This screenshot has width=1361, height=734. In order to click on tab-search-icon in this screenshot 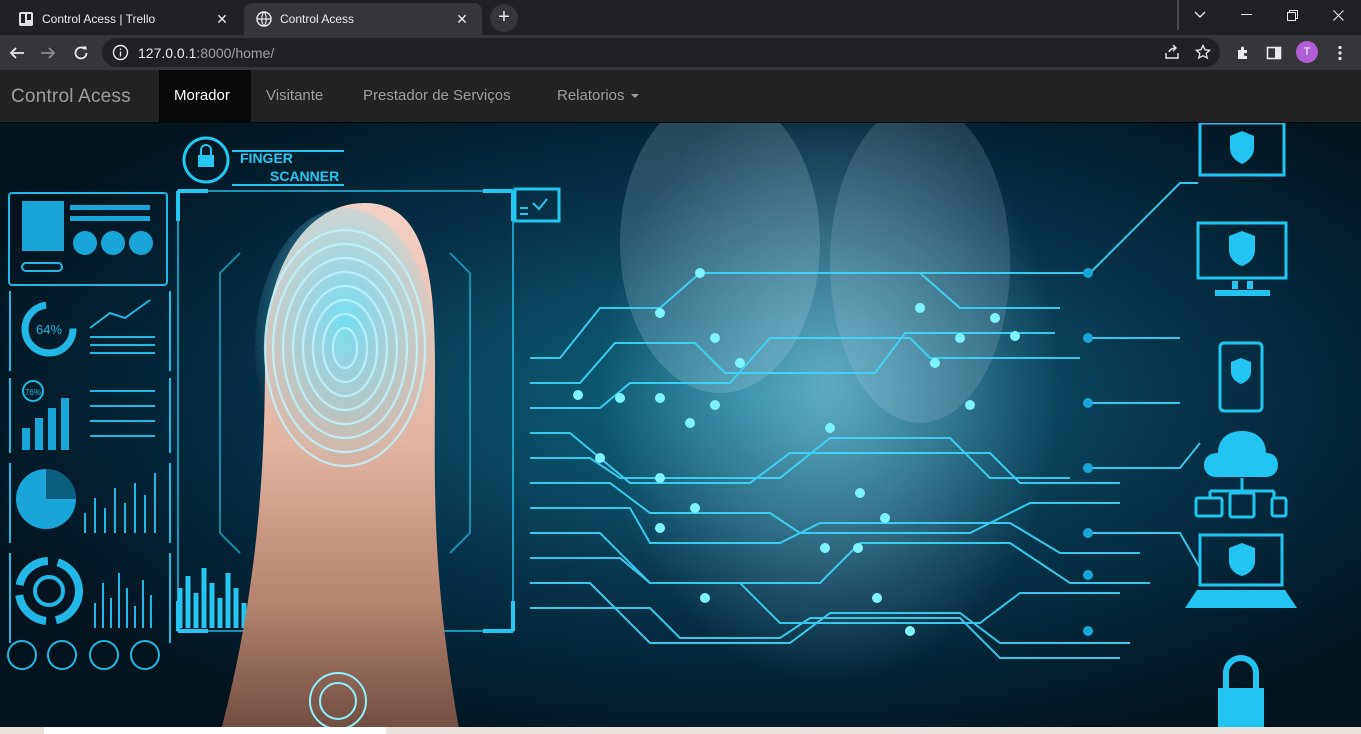, I will do `click(1200, 15)`.